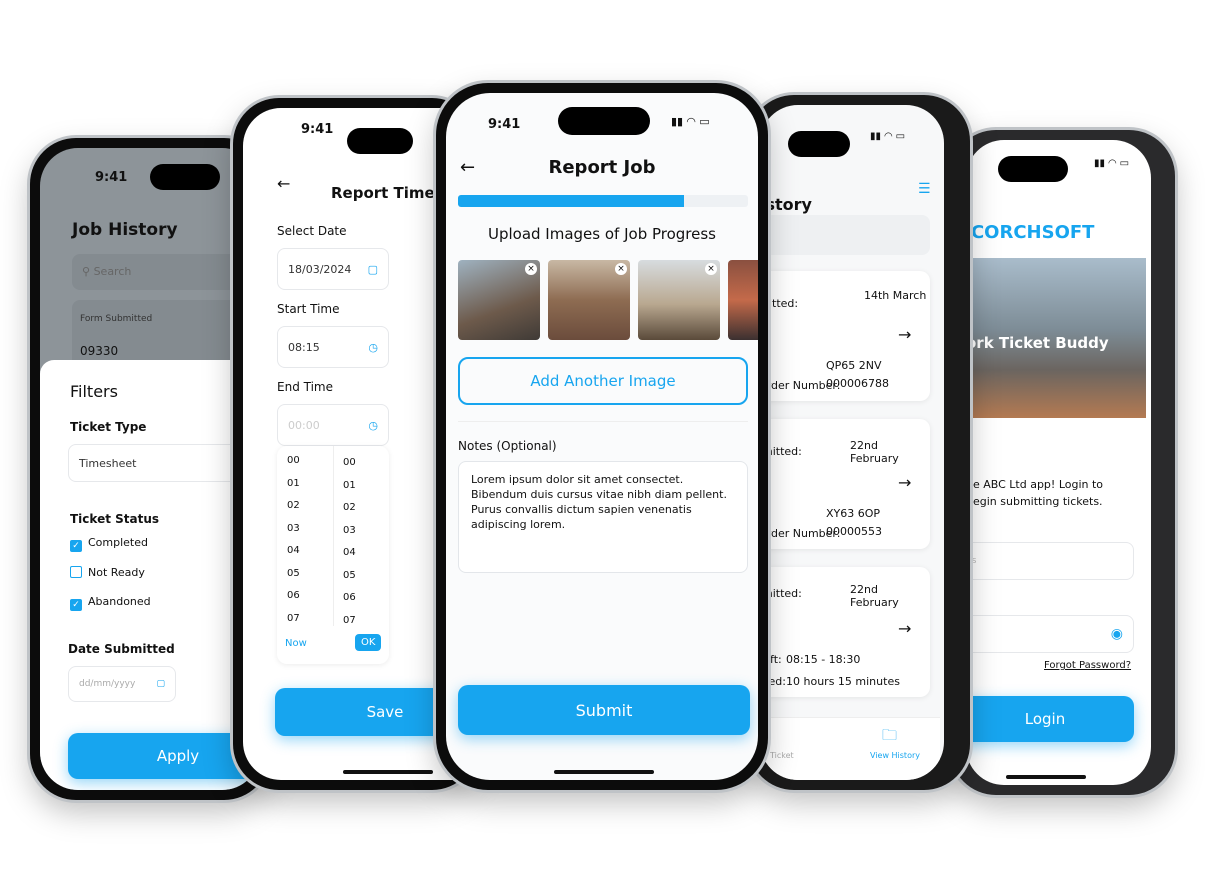  What do you see at coordinates (166, 272) in the screenshot?
I see `search-input: ⚲ Search` at bounding box center [166, 272].